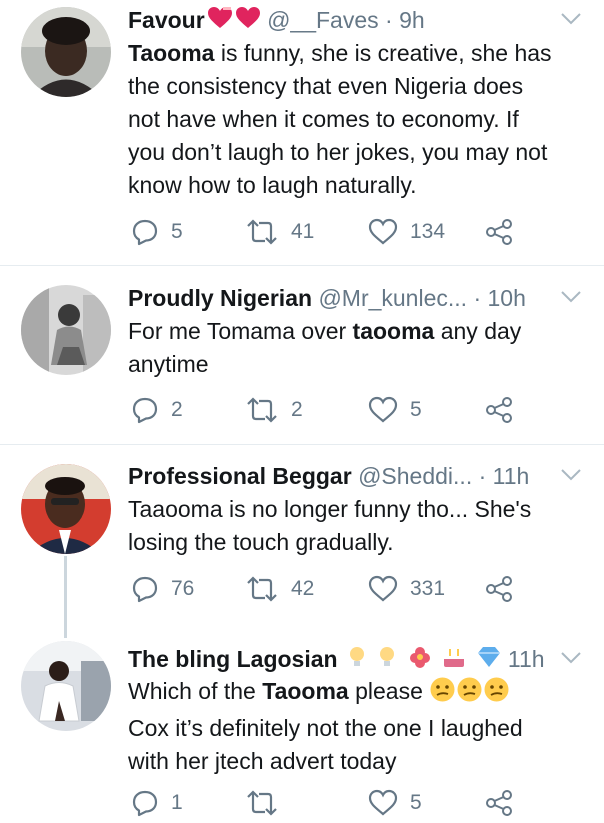 The image size is (604, 823). What do you see at coordinates (323, 119) in the screenshot?
I see `tweet-line: not have when it comes to economy. If` at bounding box center [323, 119].